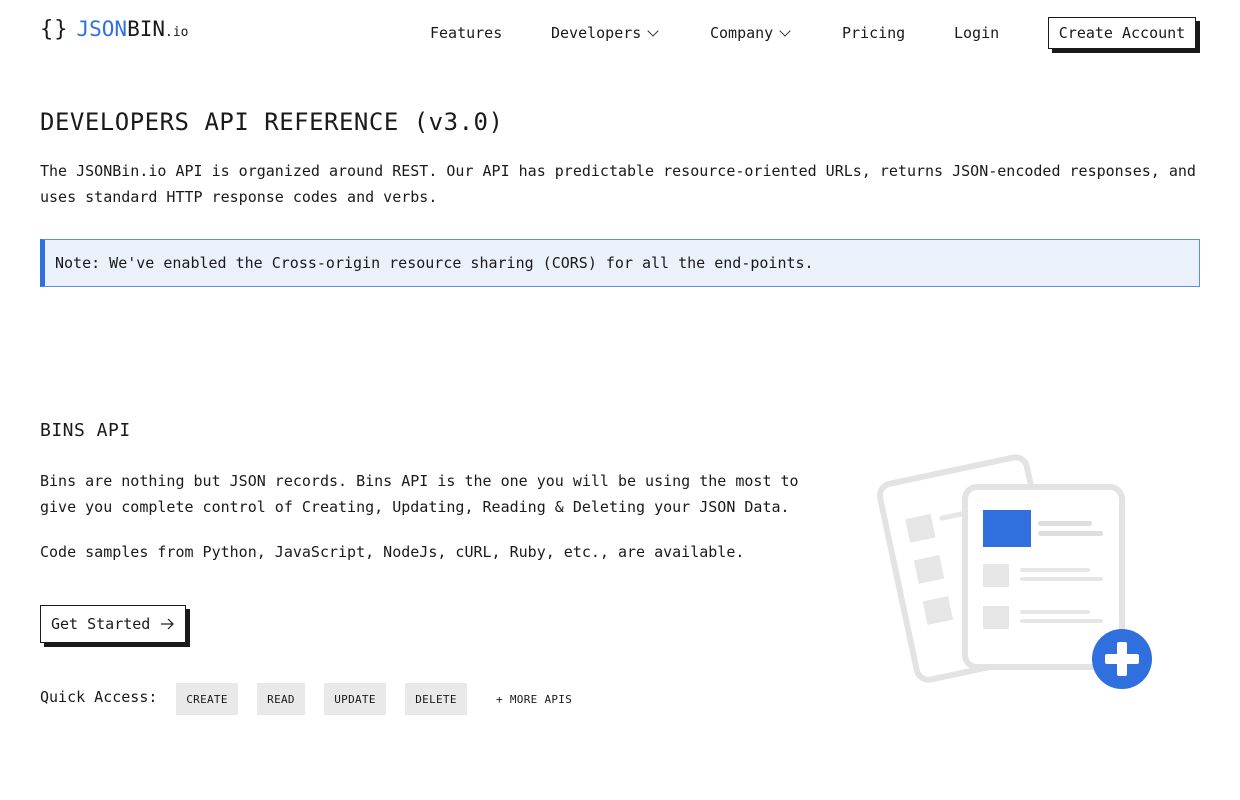 This screenshot has width=1240, height=800. What do you see at coordinates (1043, 577) in the screenshot?
I see `front-document` at bounding box center [1043, 577].